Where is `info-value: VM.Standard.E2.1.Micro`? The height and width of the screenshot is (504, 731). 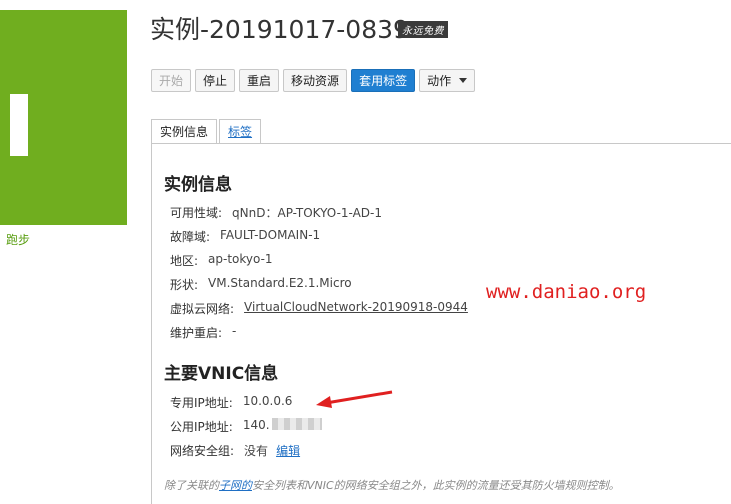 info-value: VM.Standard.E2.1.Micro is located at coordinates (280, 283).